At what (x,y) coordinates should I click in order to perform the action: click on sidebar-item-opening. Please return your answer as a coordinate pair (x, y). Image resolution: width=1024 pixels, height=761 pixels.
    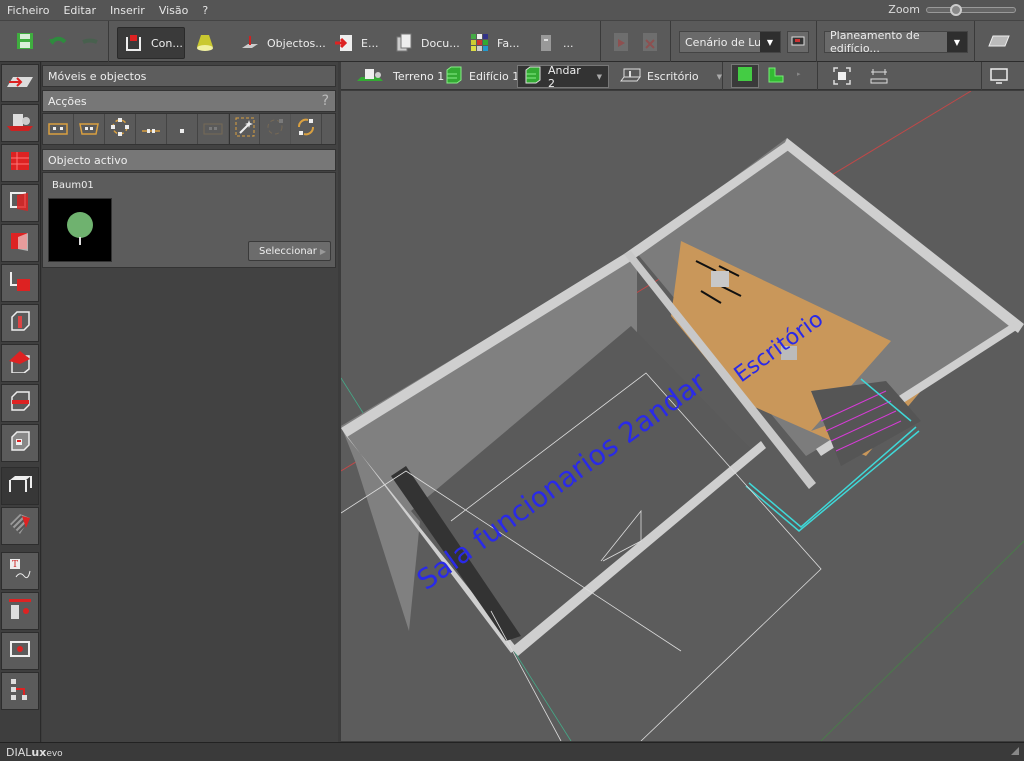
    Looking at the image, I should click on (20, 443).